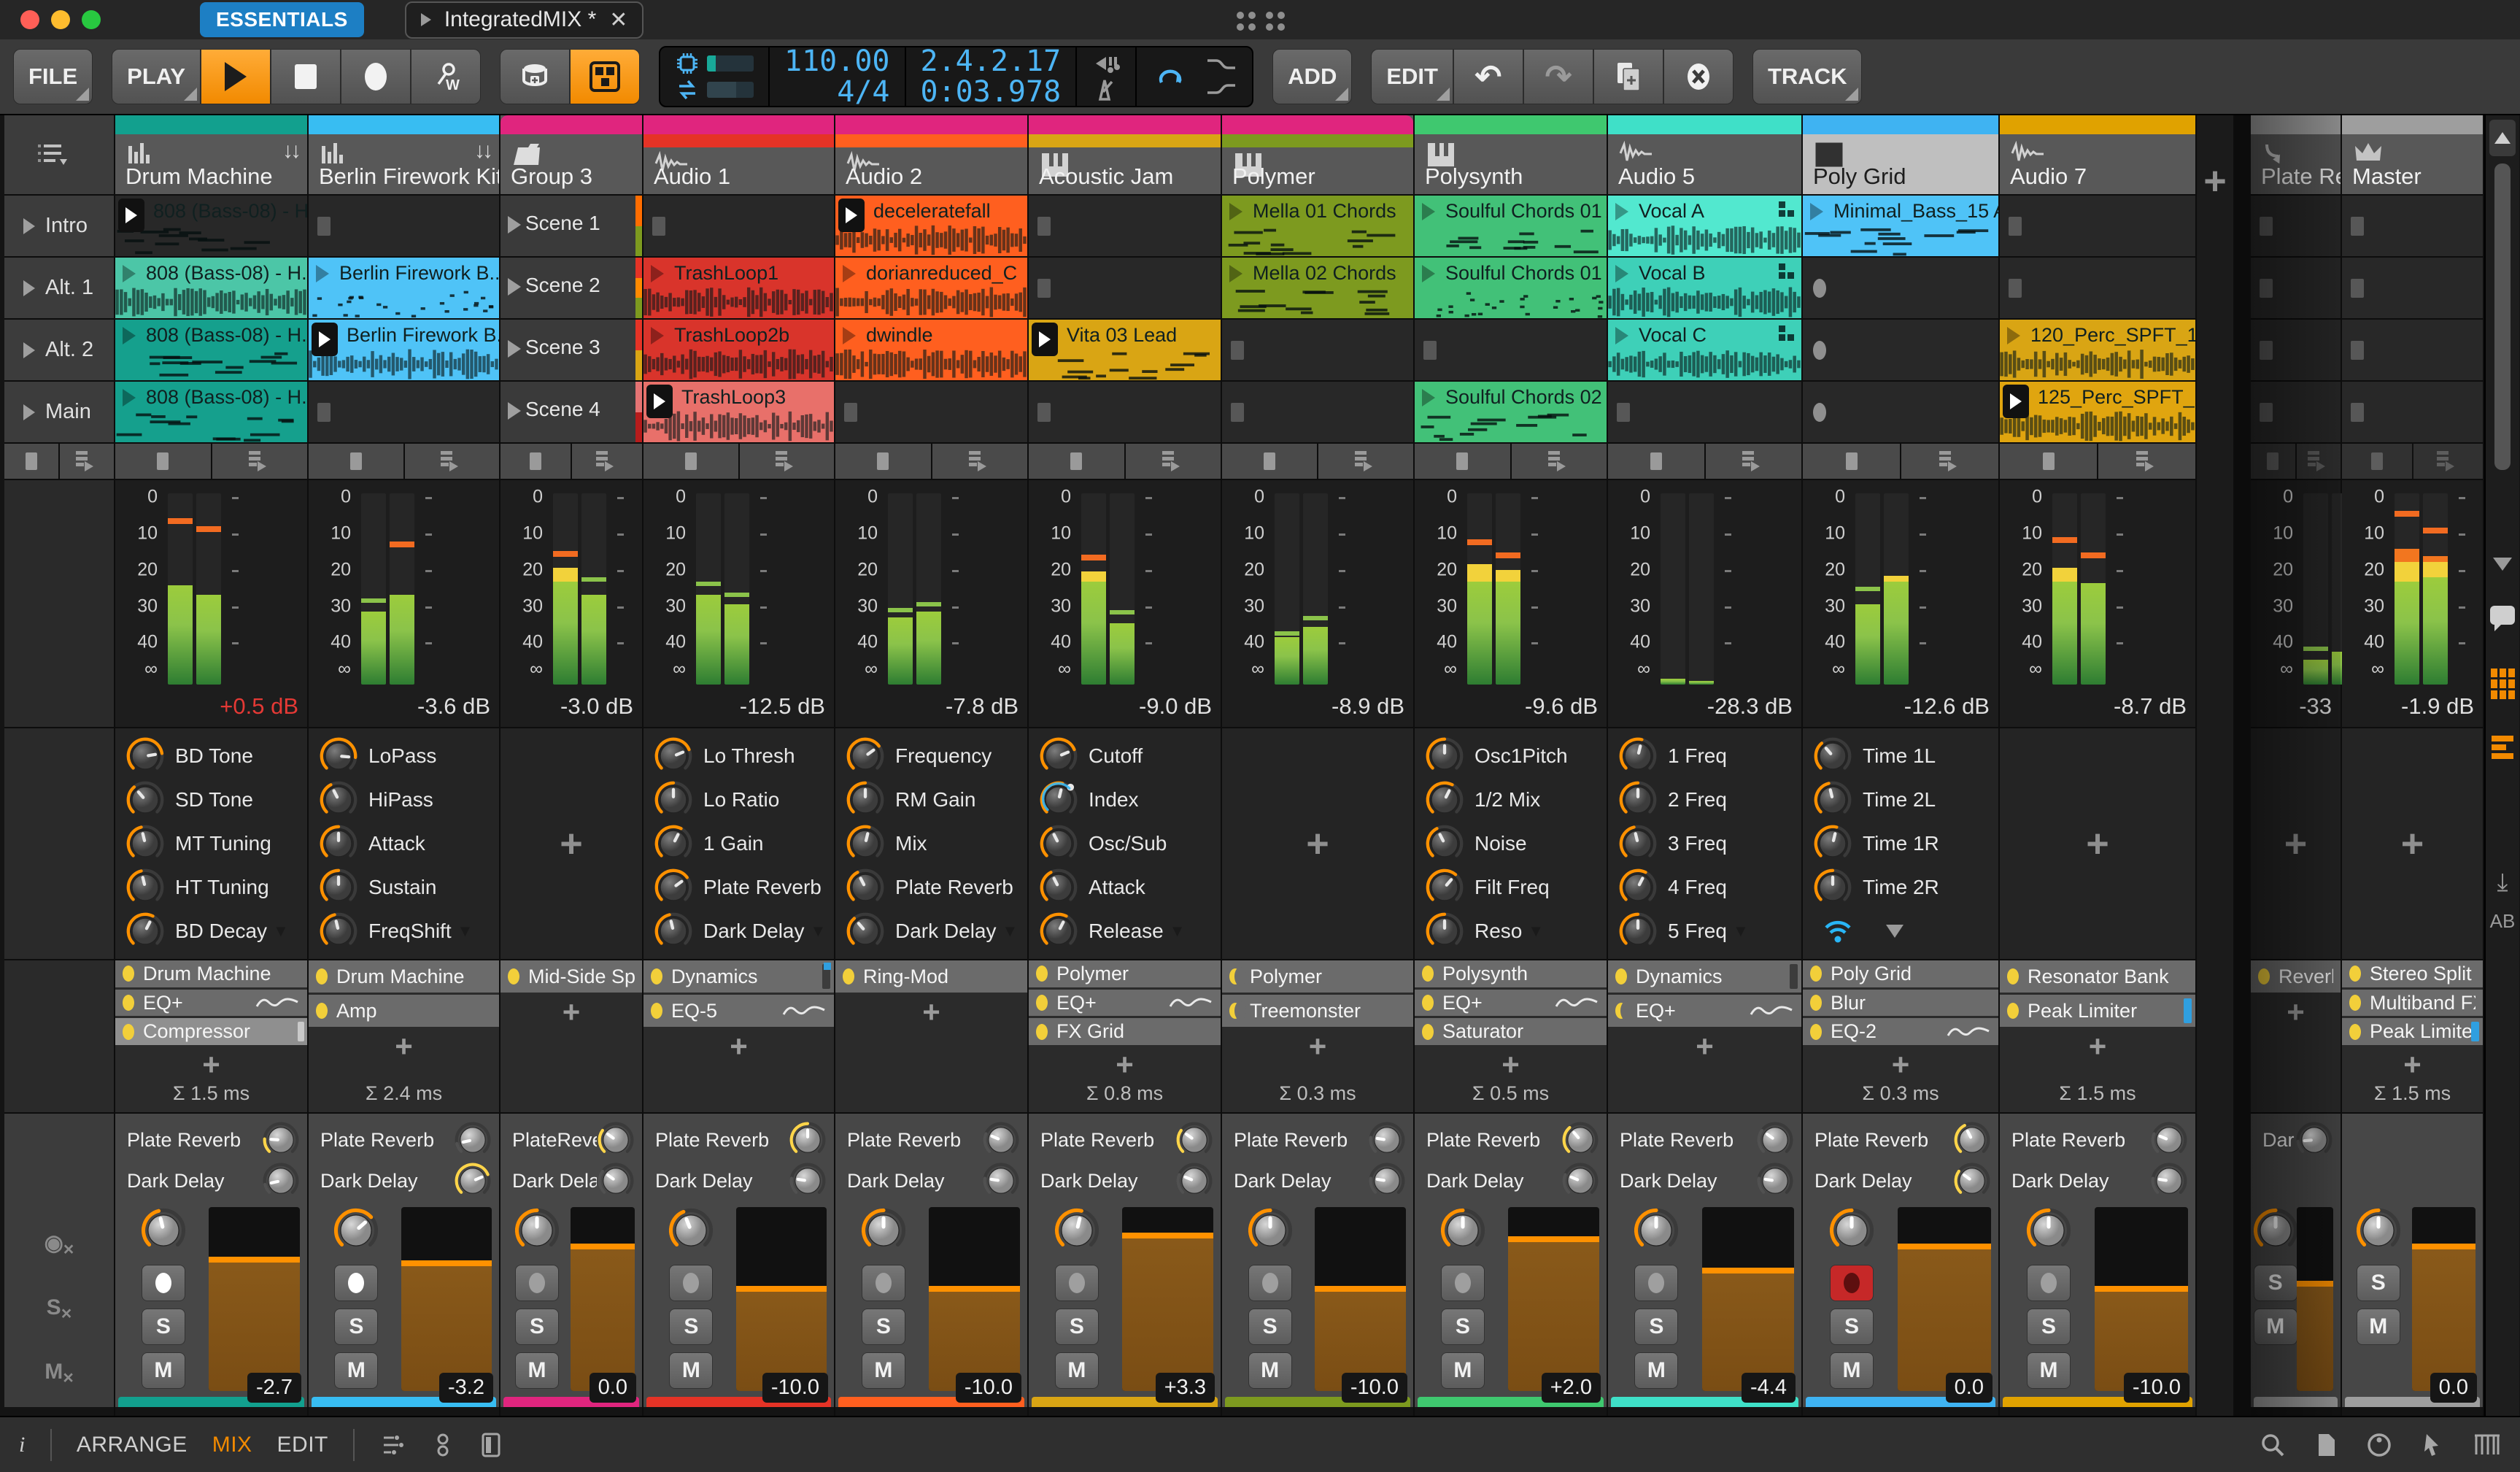 The width and height of the screenshot is (2520, 1472). I want to click on device-chip: Dynamics, so click(738, 977).